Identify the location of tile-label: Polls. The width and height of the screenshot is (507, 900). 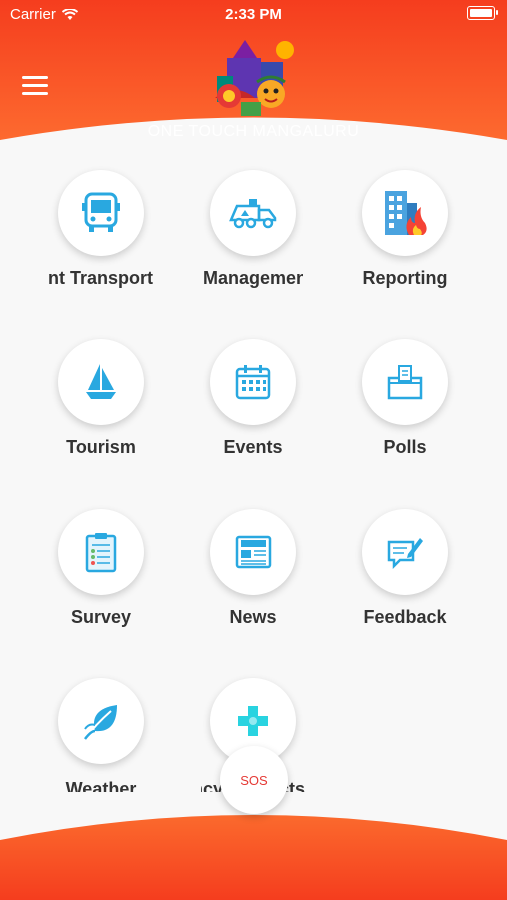
(405, 447).